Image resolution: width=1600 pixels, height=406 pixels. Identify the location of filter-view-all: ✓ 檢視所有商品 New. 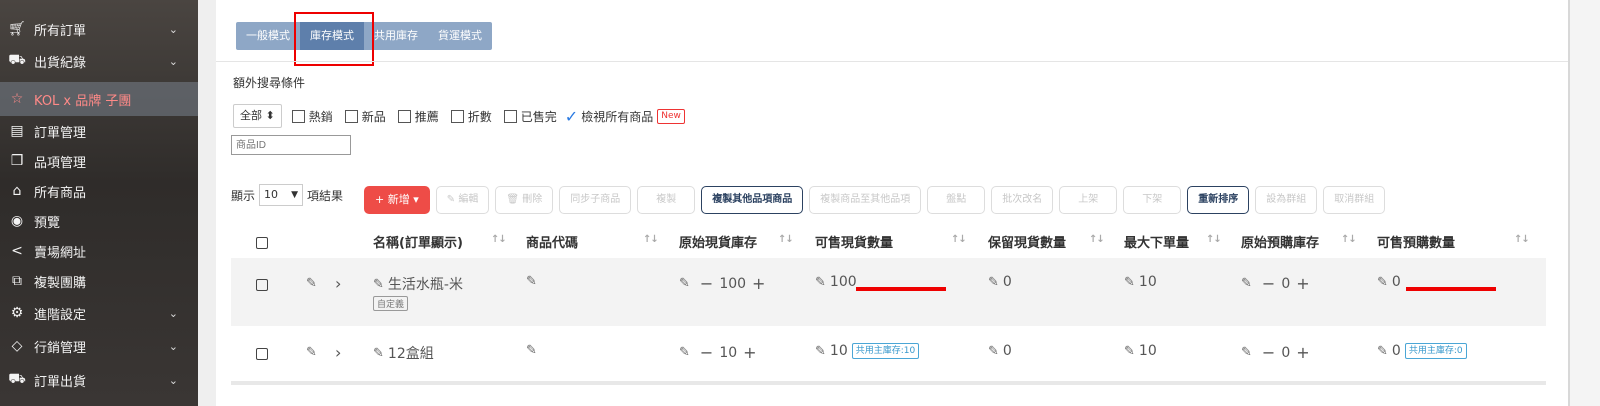
(625, 116).